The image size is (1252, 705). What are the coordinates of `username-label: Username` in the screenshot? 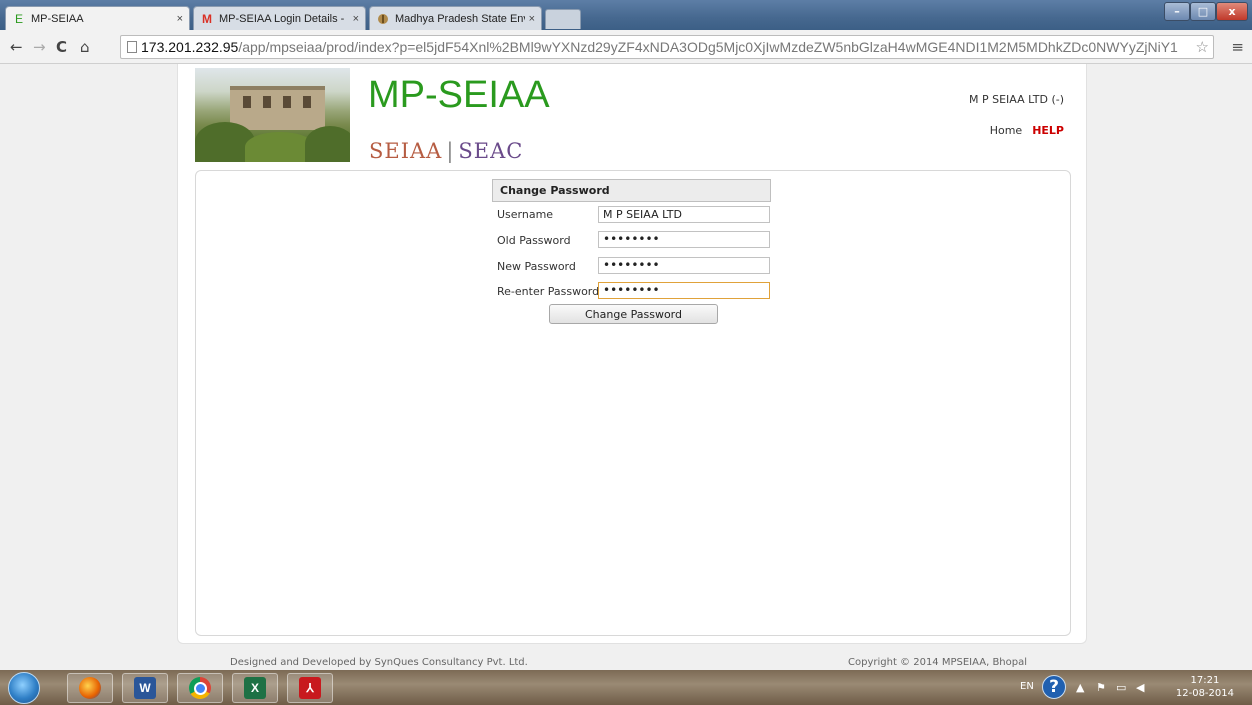 It's located at (525, 214).